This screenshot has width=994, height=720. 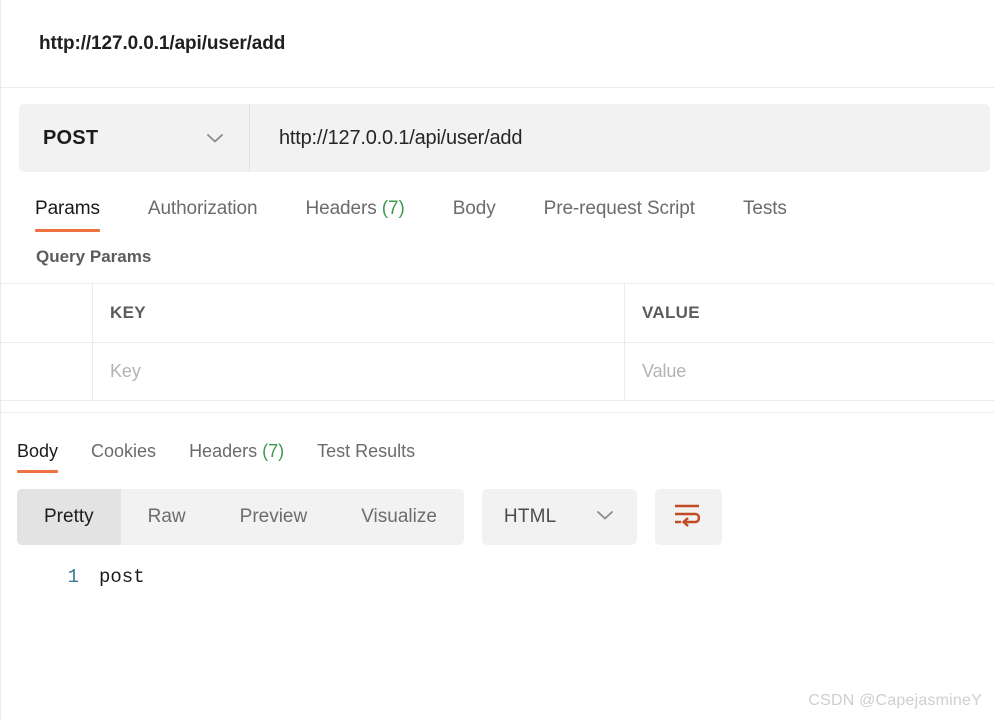 I want to click on tab-headers-label: Headers, so click(x=341, y=208).